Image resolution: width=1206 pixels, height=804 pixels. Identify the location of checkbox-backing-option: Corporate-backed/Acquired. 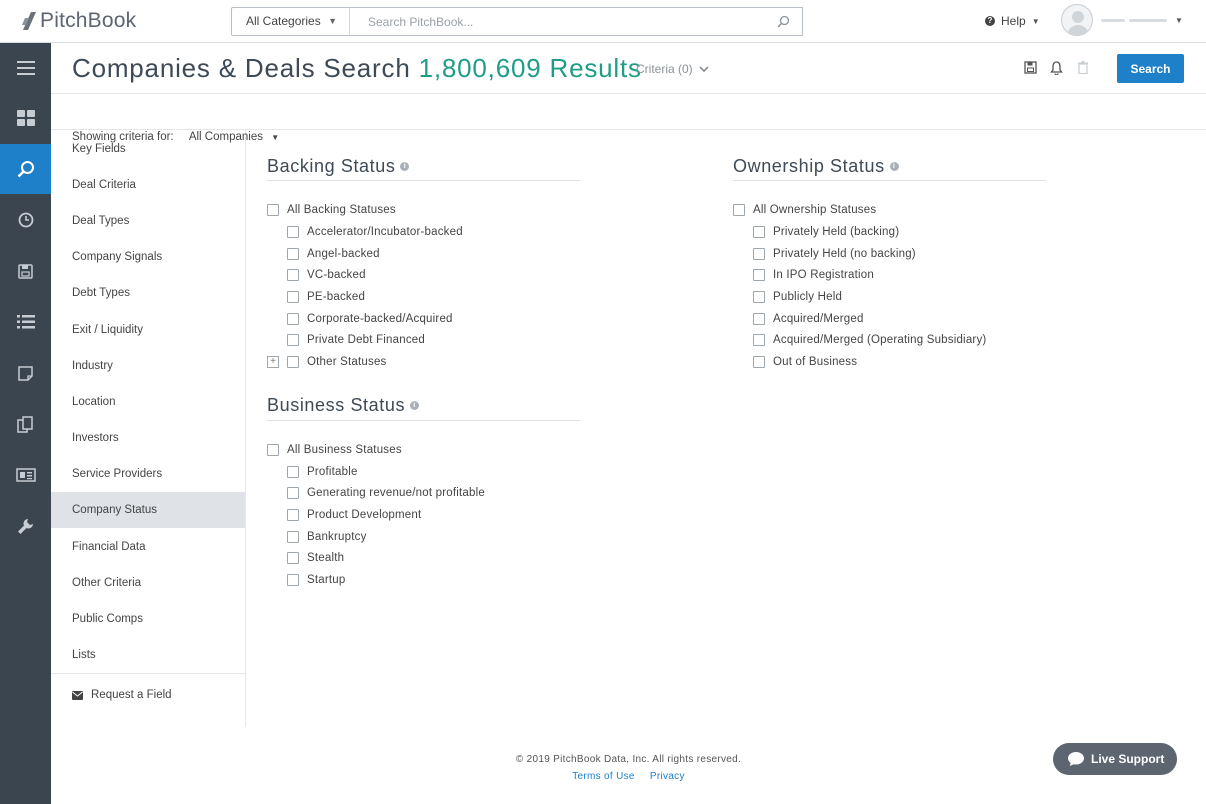
(370, 319).